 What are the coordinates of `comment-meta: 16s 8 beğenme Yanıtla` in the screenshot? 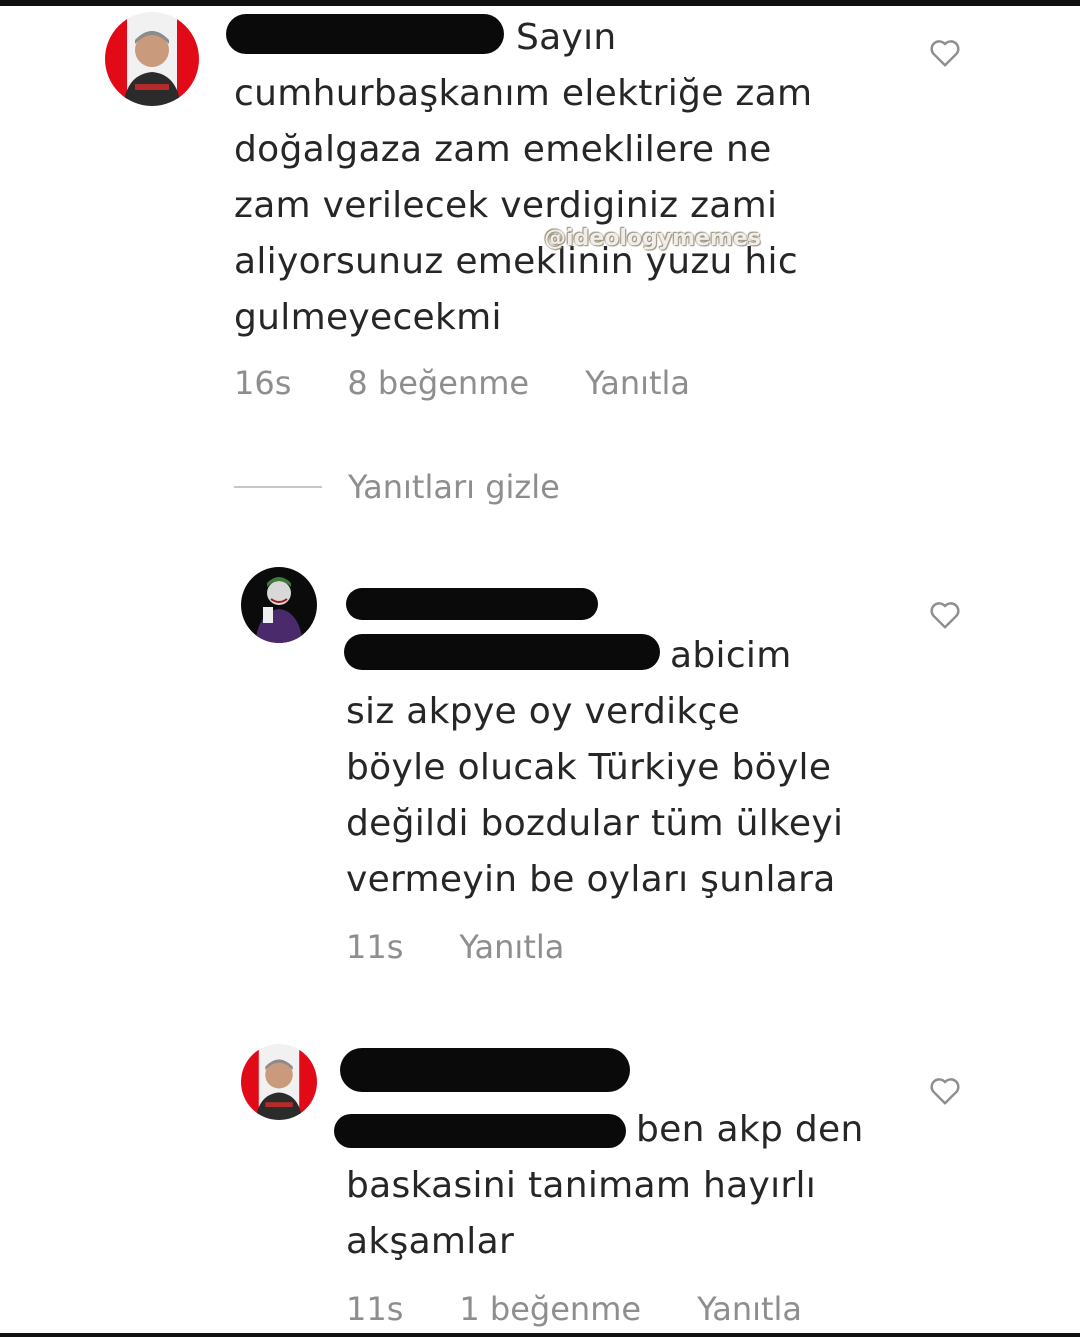 It's located at (462, 383).